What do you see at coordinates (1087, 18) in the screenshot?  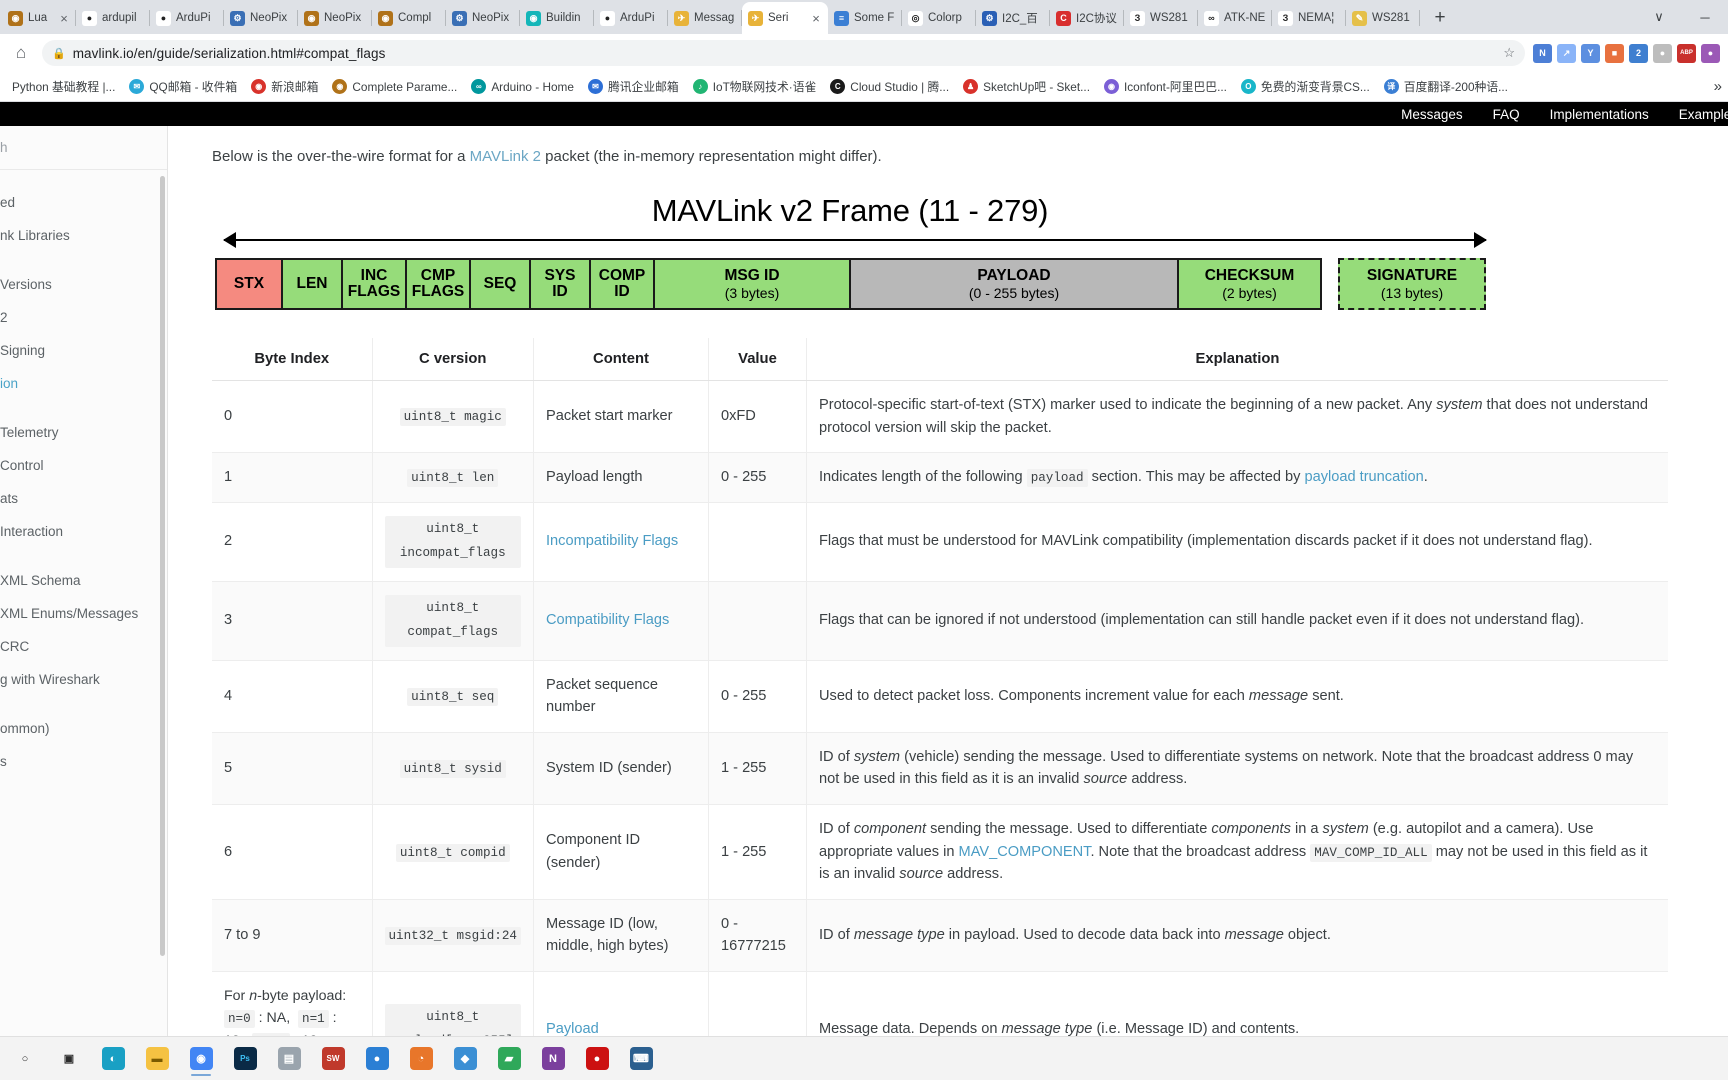 I see `browser-tab: C I2C协议` at bounding box center [1087, 18].